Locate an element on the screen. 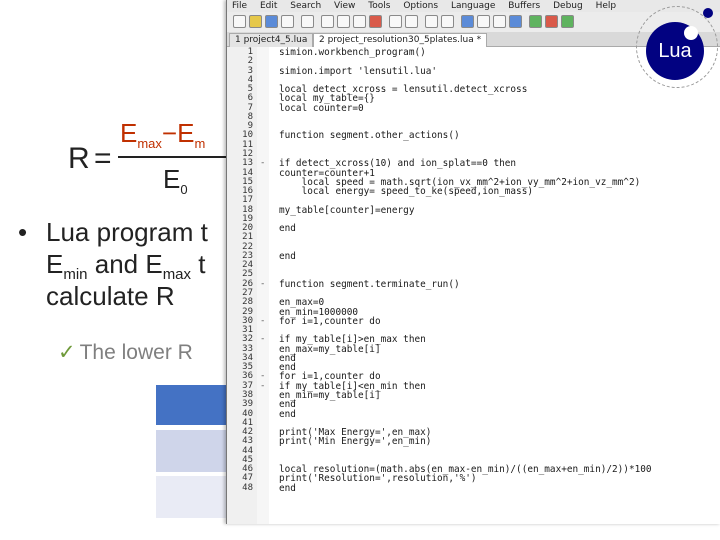  code-line: simion.import 'lensutil.lua' is located at coordinates (358, 70).